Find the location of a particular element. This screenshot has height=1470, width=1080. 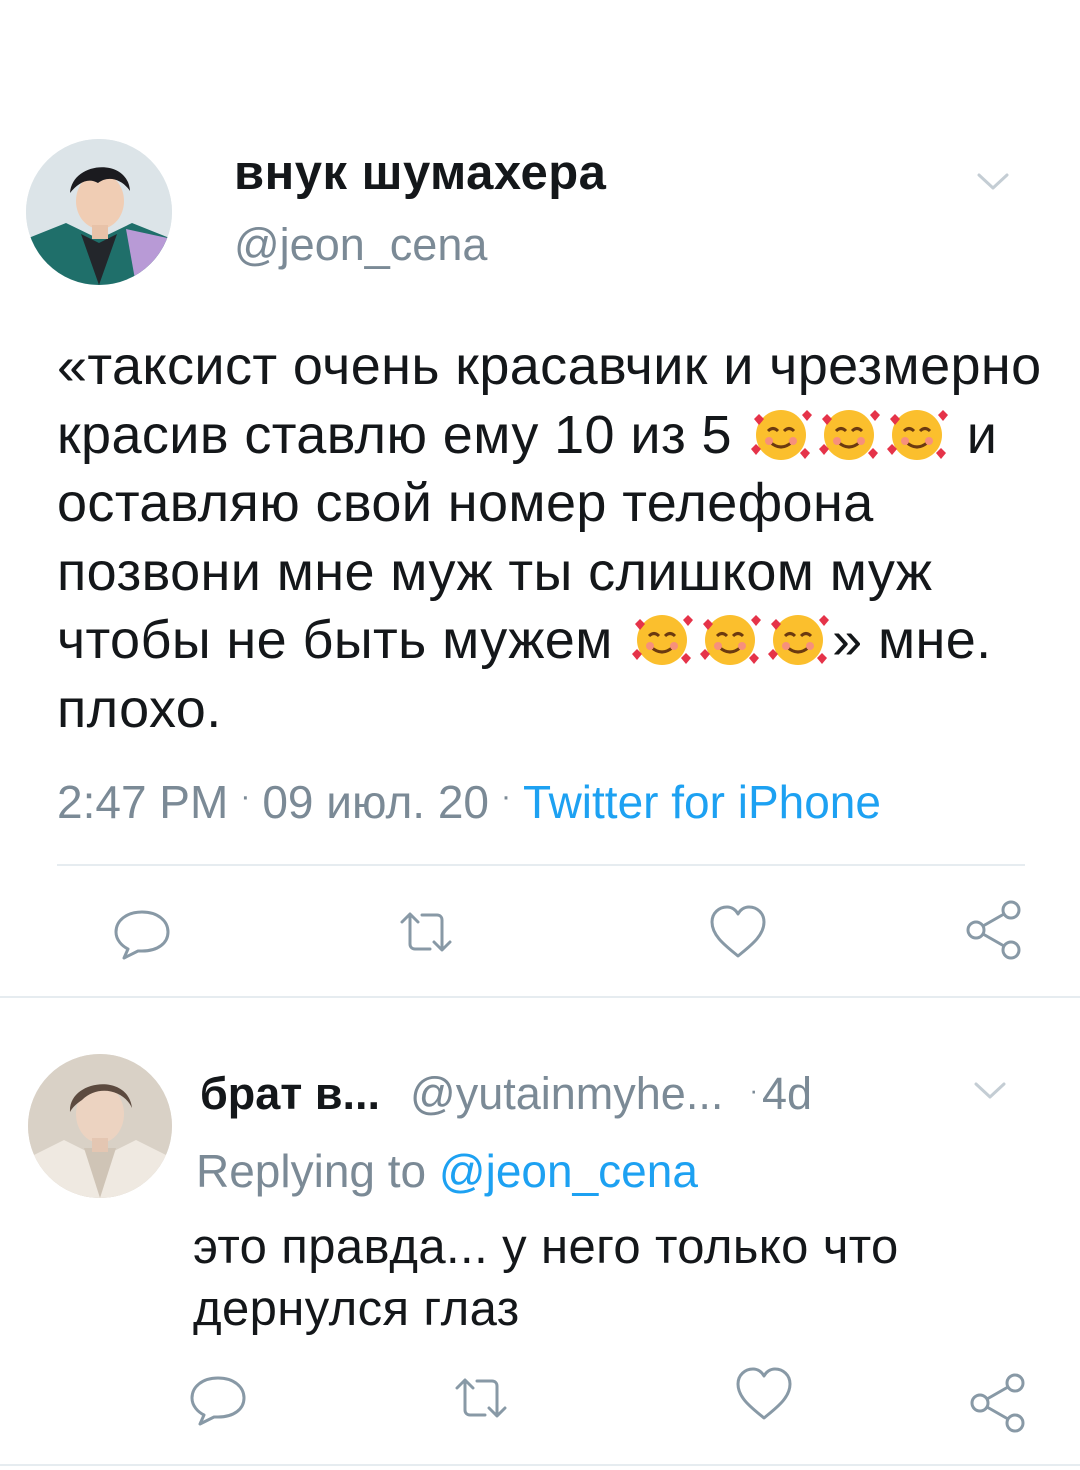

reply-author-avatar is located at coordinates (100, 1126).